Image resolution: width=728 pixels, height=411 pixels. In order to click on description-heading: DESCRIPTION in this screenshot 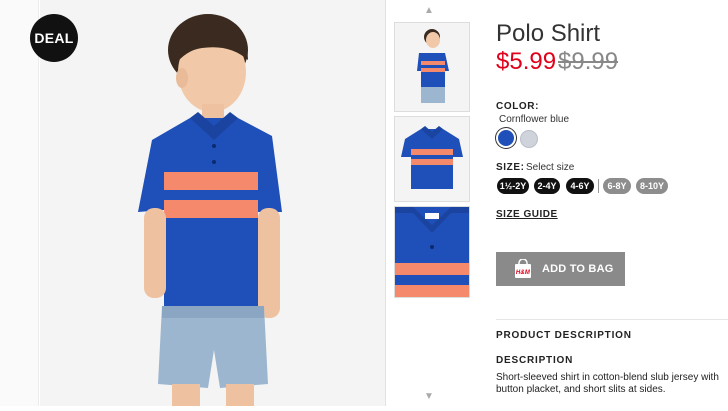, I will do `click(535, 360)`.